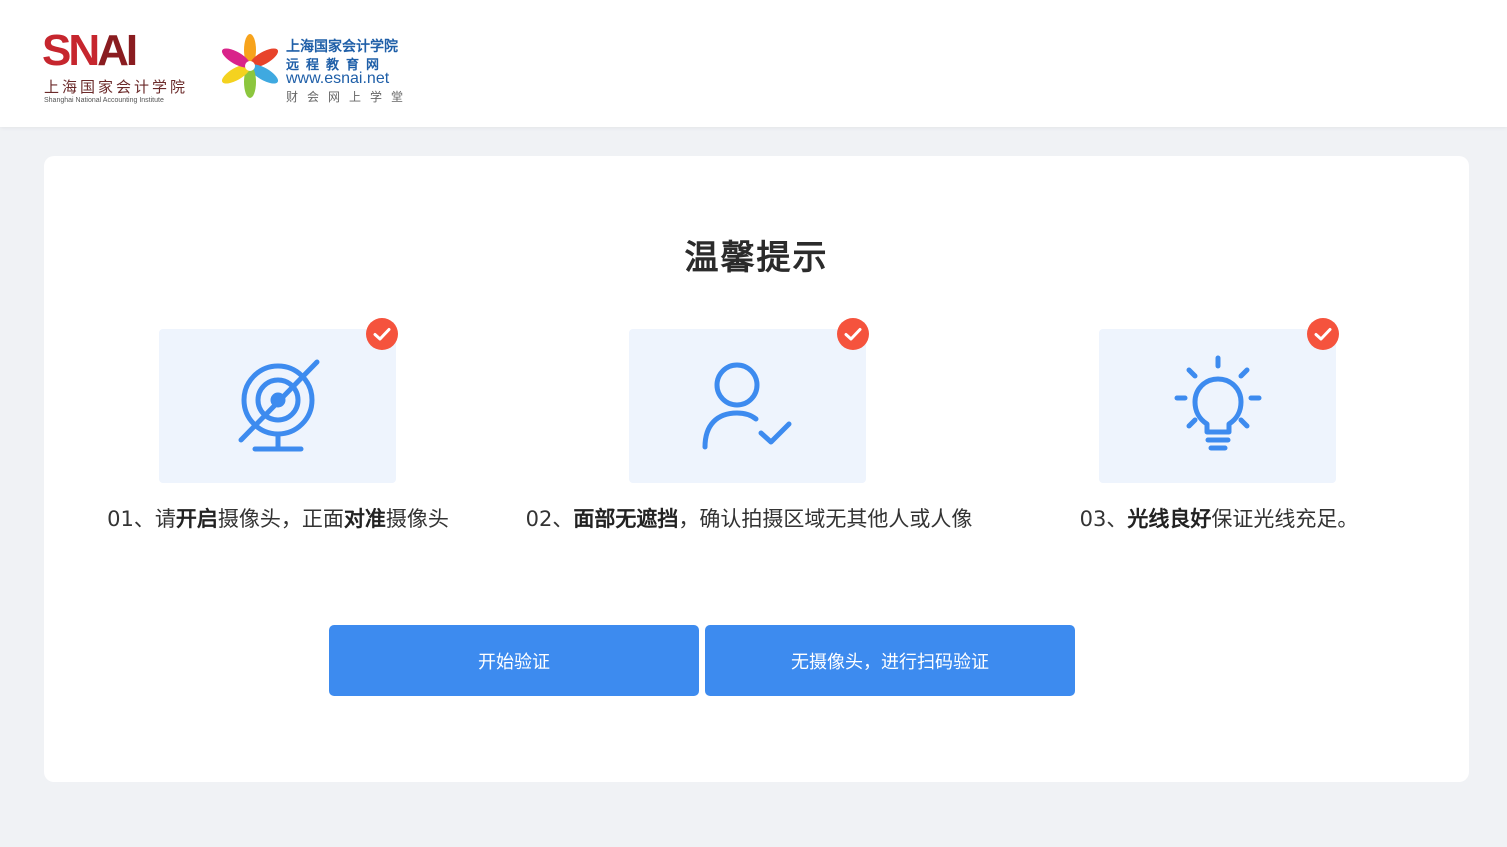 Image resolution: width=1507 pixels, height=847 pixels. I want to click on esnai-line4: 财会网上学堂, so click(349, 97).